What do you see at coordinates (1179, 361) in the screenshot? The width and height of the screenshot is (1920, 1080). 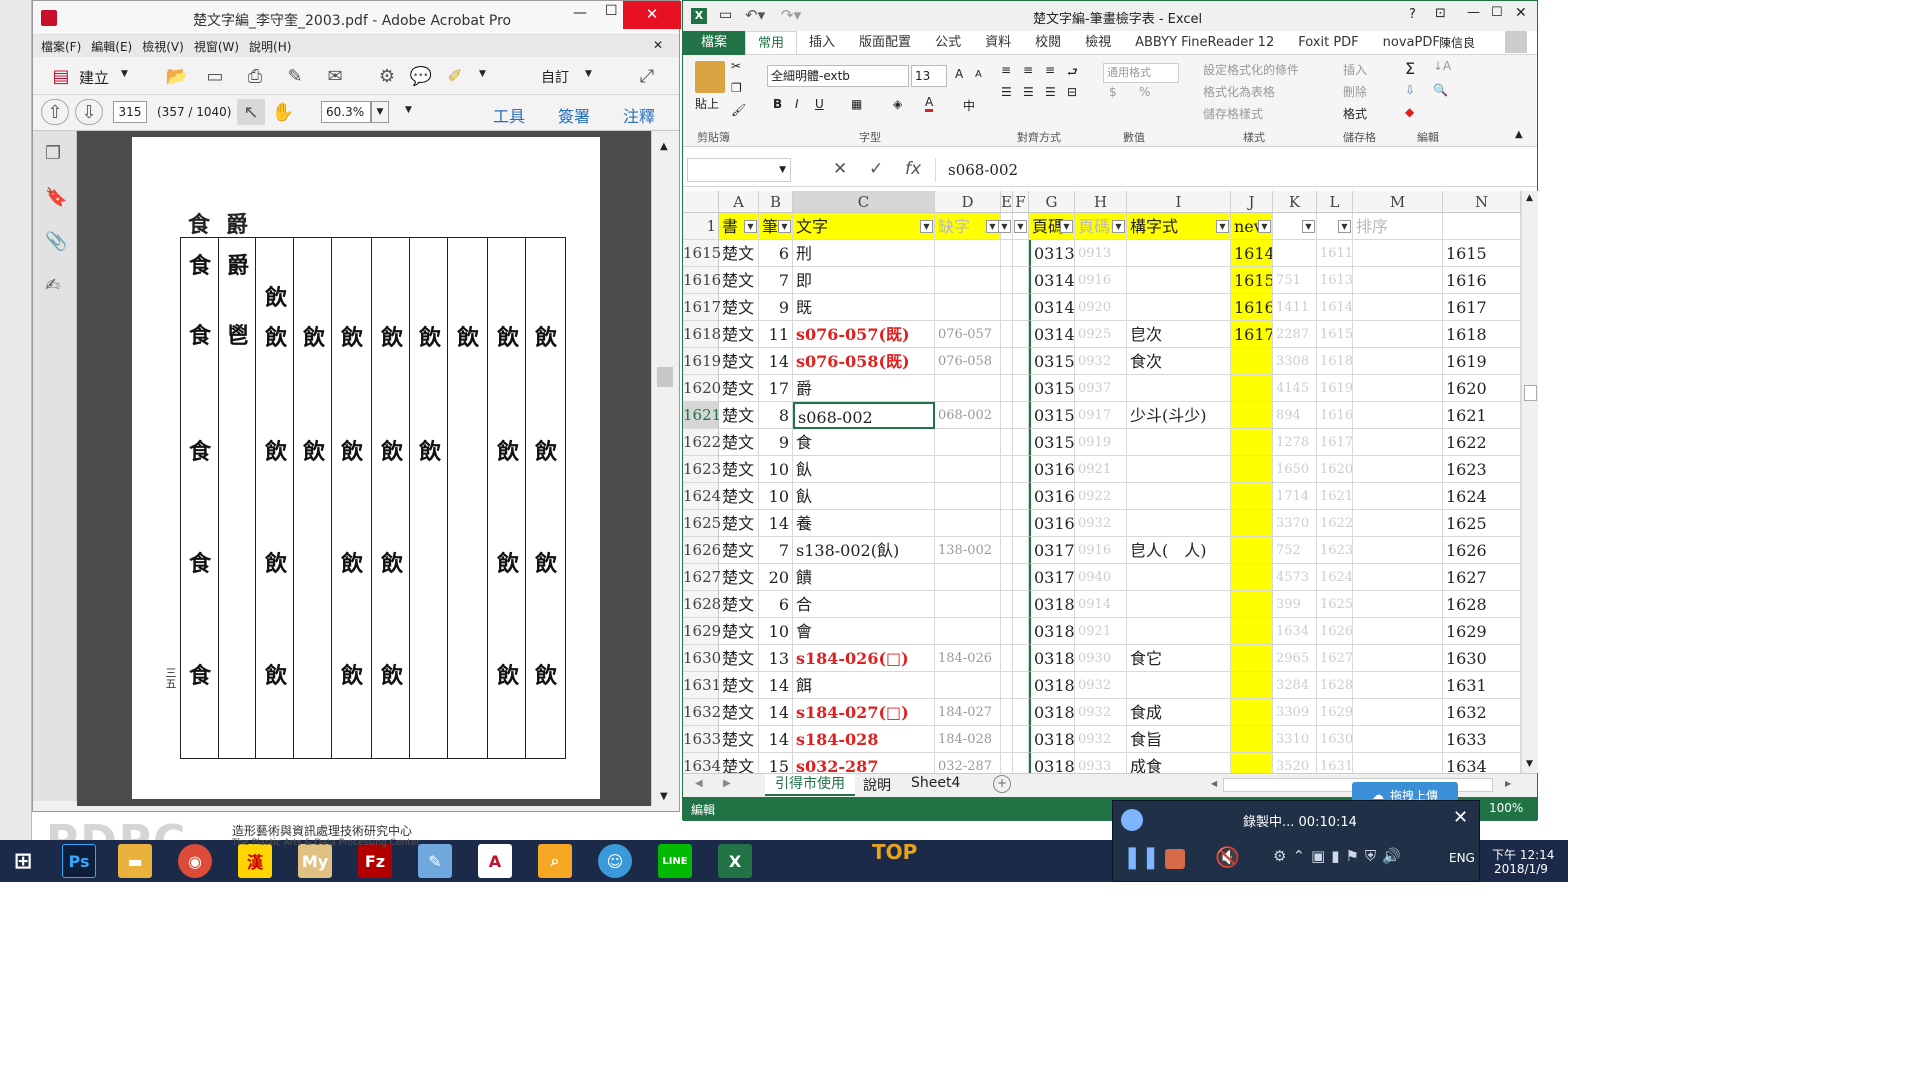 I see `cell-i: 食次` at bounding box center [1179, 361].